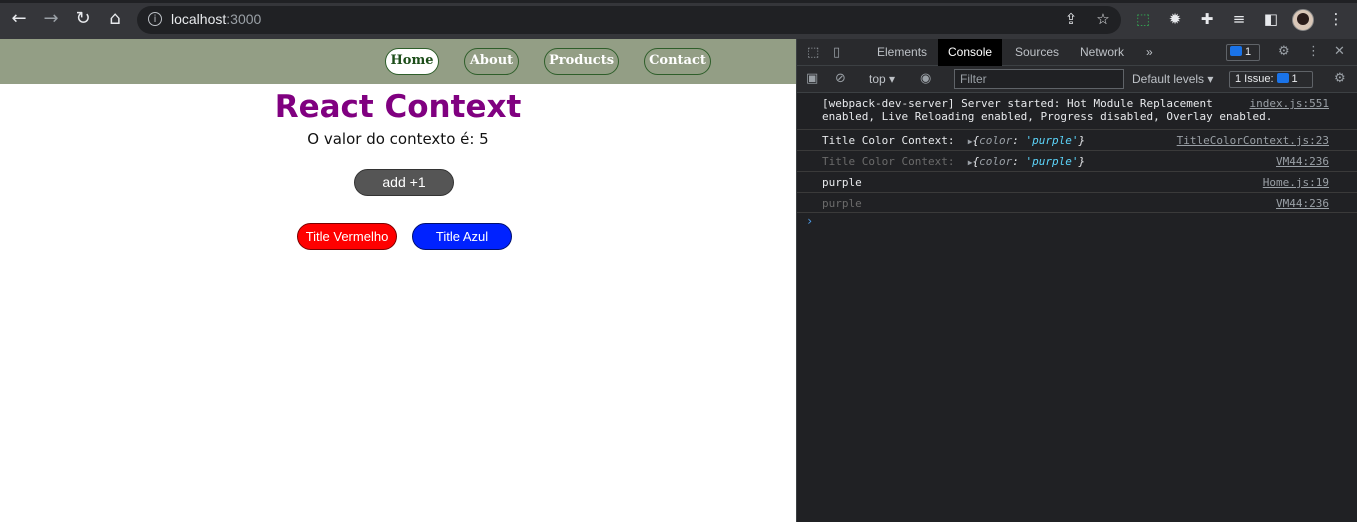  I want to click on extension-dashed-icon: ⬚, so click(1143, 19).